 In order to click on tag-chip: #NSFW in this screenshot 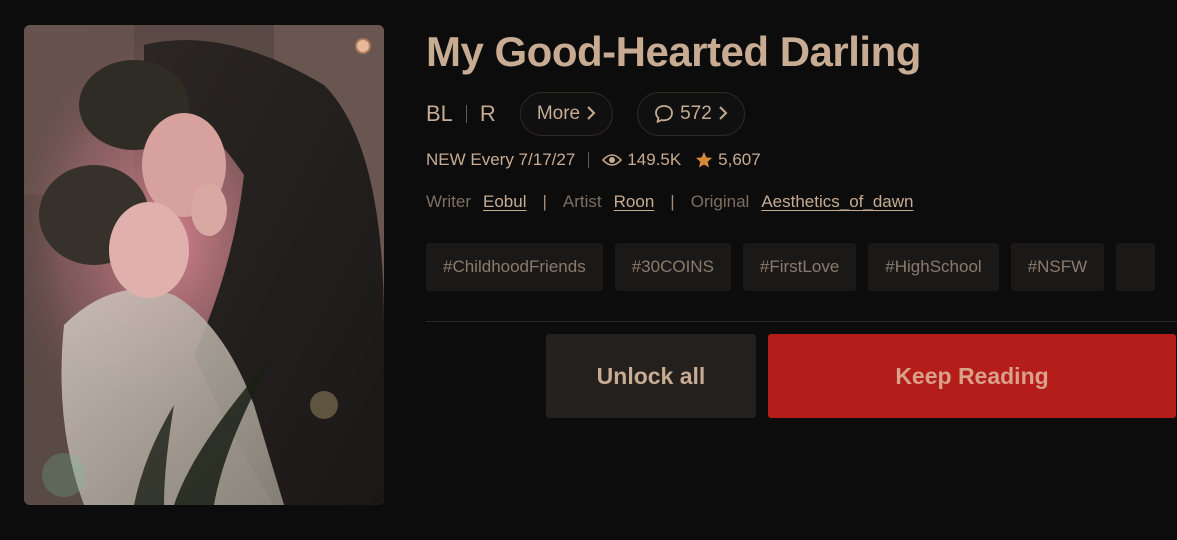, I will do `click(1057, 267)`.